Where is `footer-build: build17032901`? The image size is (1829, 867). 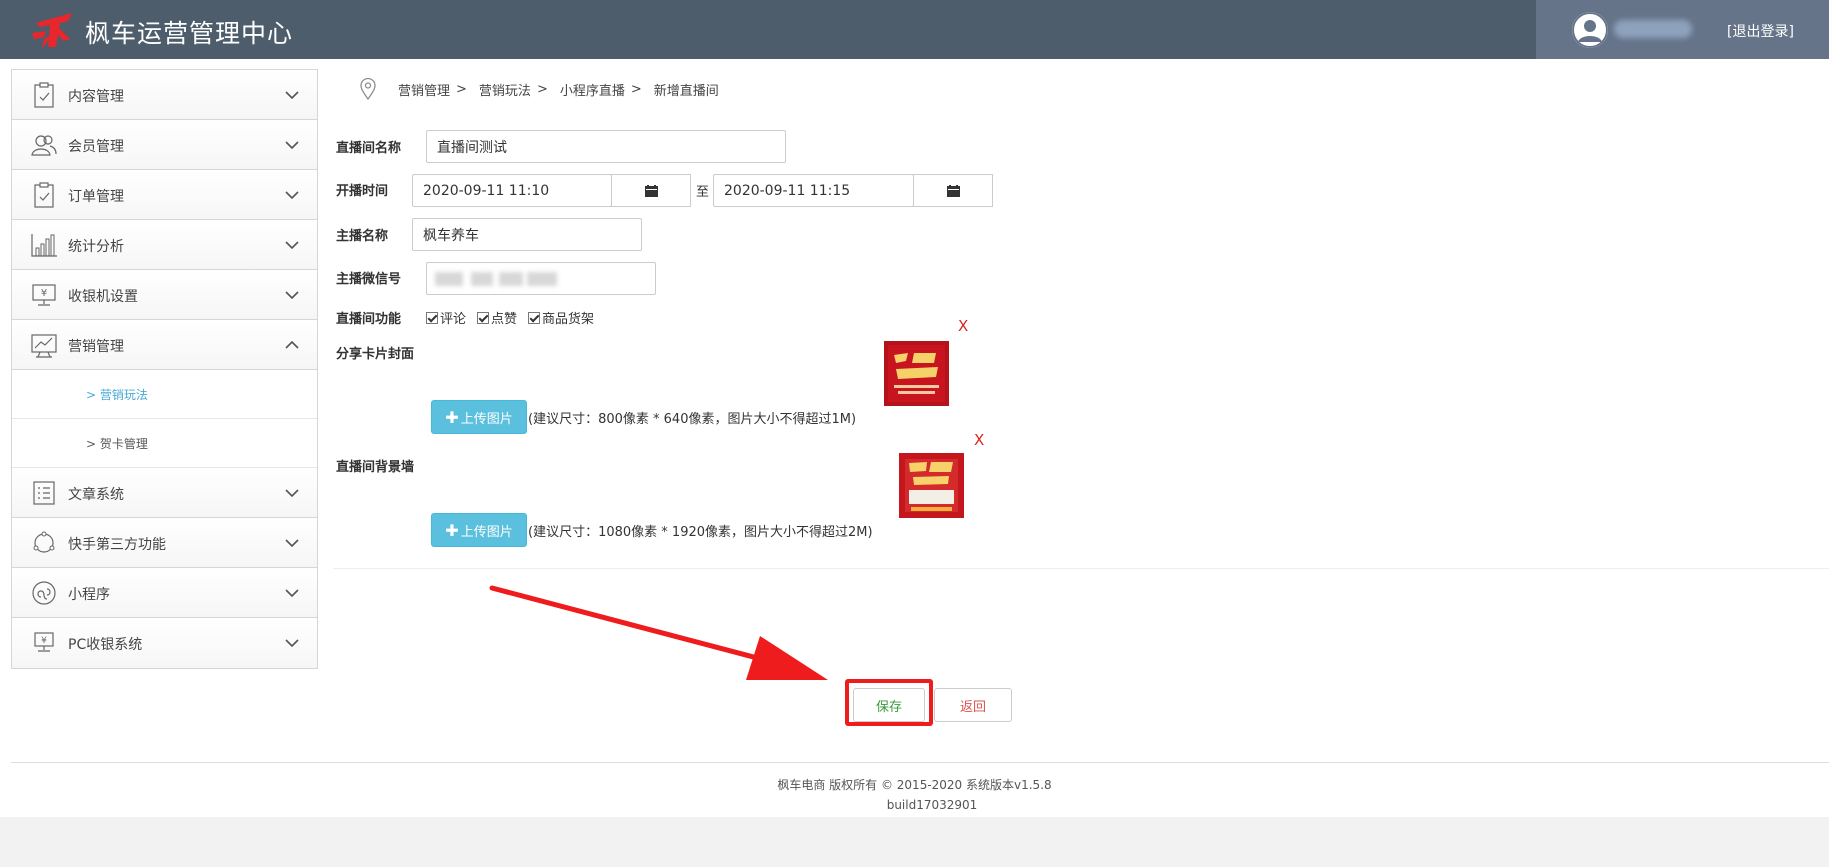
footer-build: build17032901 is located at coordinates (932, 805).